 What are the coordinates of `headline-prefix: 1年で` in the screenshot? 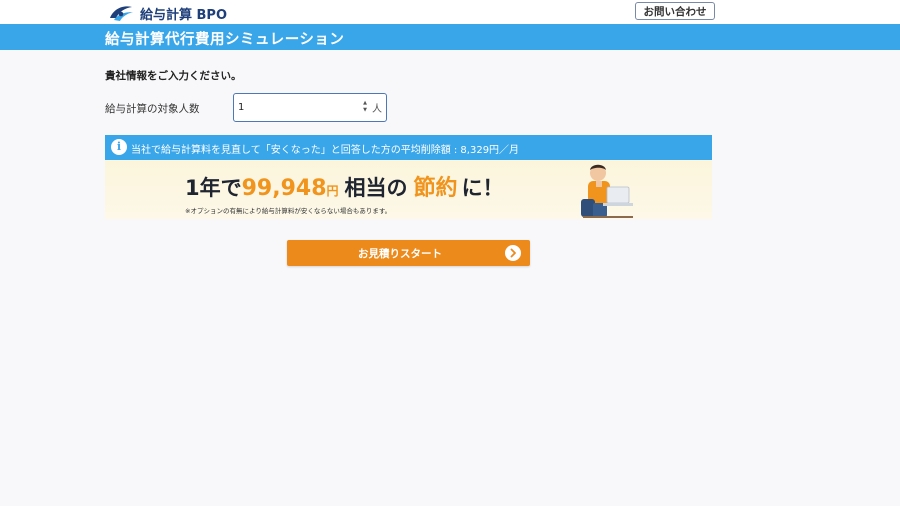 It's located at (213, 188).